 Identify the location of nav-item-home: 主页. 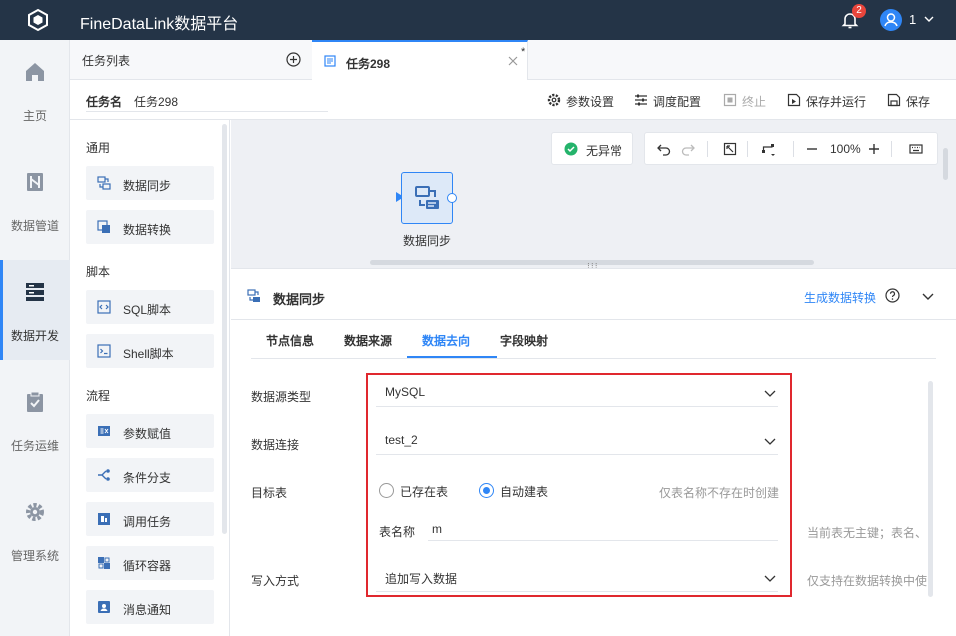
(35, 90).